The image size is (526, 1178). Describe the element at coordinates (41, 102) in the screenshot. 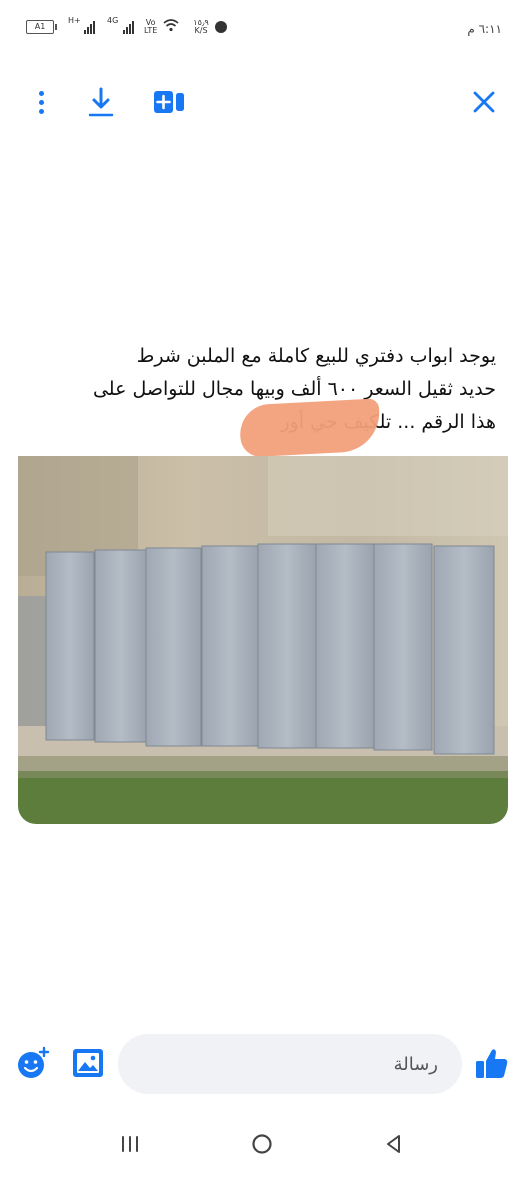

I see `more-options-button` at that location.